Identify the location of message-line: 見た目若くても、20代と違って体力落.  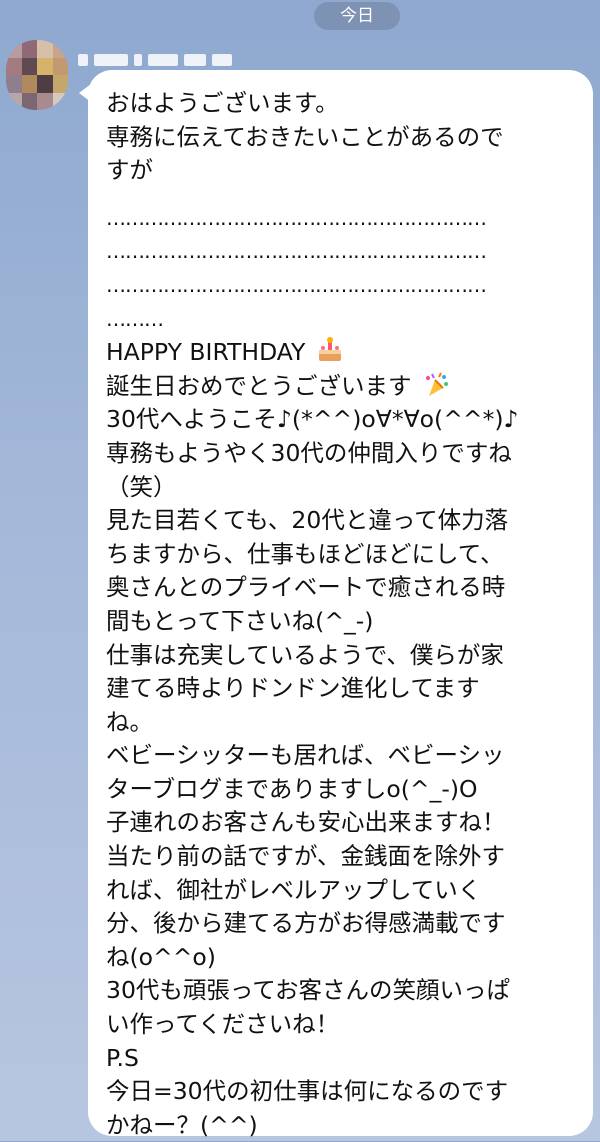
(307, 520).